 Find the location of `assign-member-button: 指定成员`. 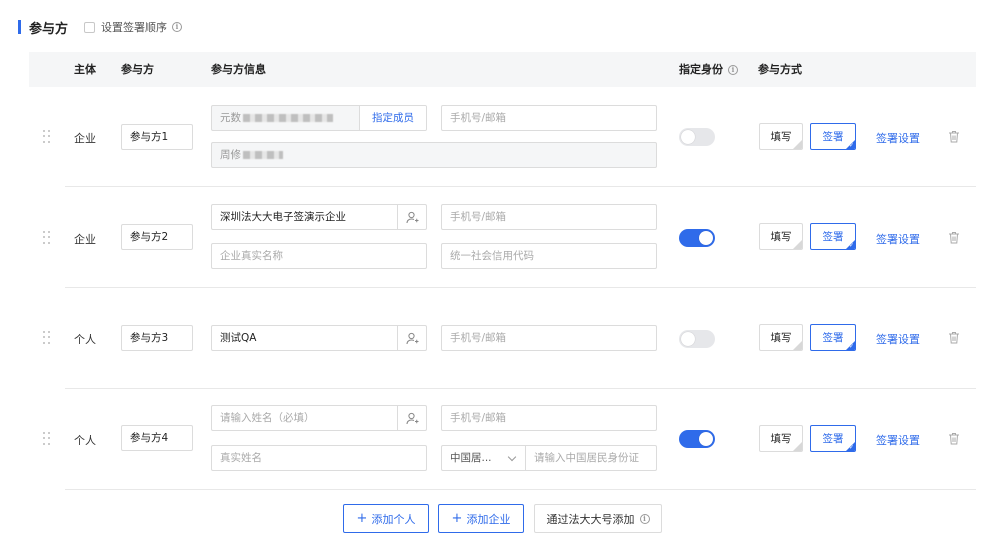

assign-member-button: 指定成员 is located at coordinates (392, 118).